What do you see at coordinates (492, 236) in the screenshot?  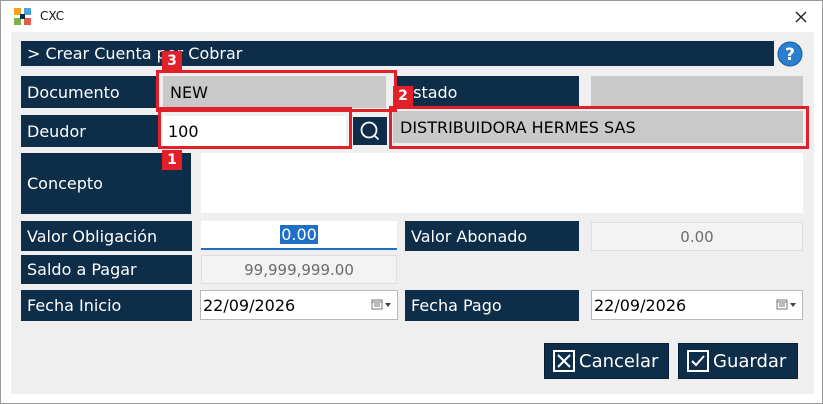 I see `valor-abonado-label: Valor Abonado` at bounding box center [492, 236].